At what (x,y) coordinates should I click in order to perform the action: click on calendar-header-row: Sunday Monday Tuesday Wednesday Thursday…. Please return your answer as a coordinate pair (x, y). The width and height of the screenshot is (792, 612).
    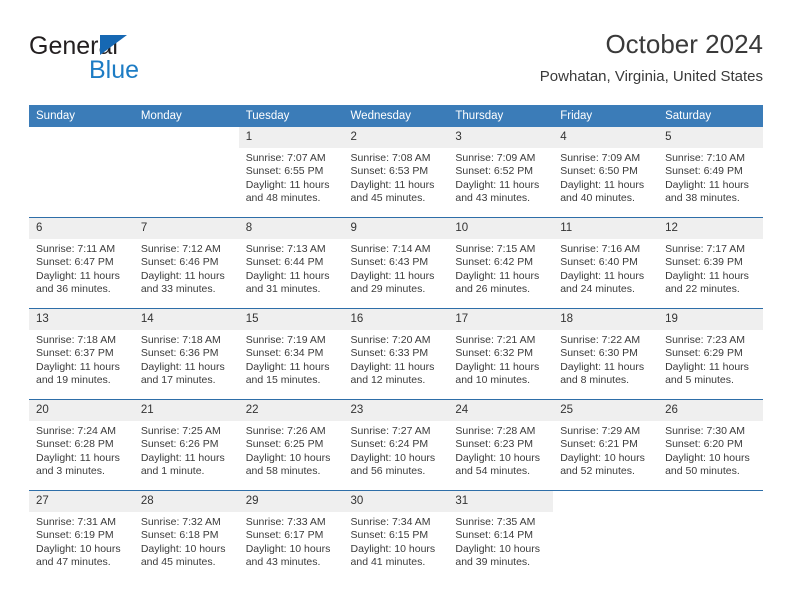
    Looking at the image, I should click on (396, 116).